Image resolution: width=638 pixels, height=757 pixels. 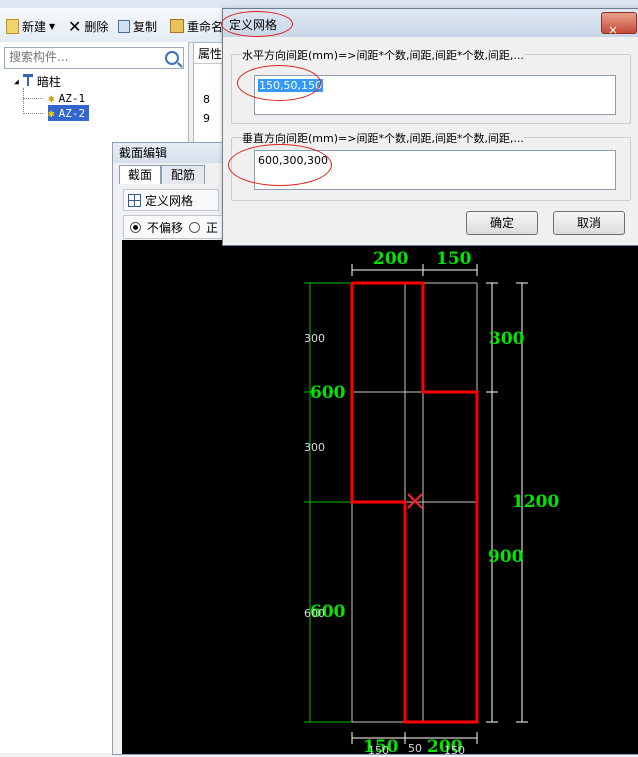 What do you see at coordinates (613, 30) in the screenshot?
I see `close-icon: ×` at bounding box center [613, 30].